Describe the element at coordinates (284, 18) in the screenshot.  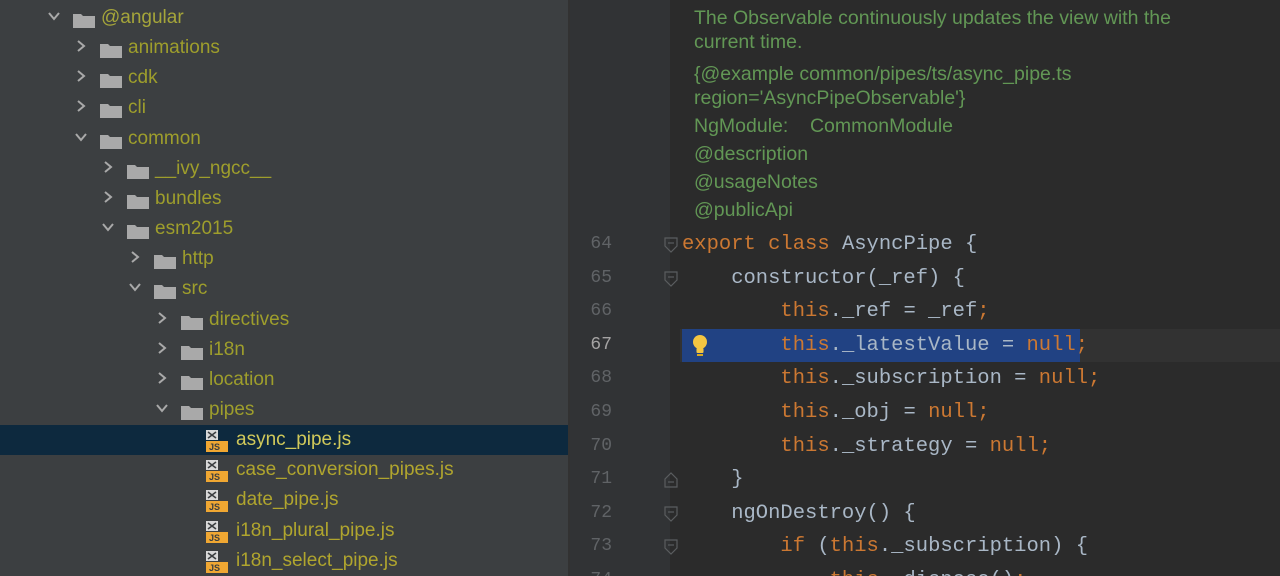
I see `tree-folder-item: @angular` at that location.